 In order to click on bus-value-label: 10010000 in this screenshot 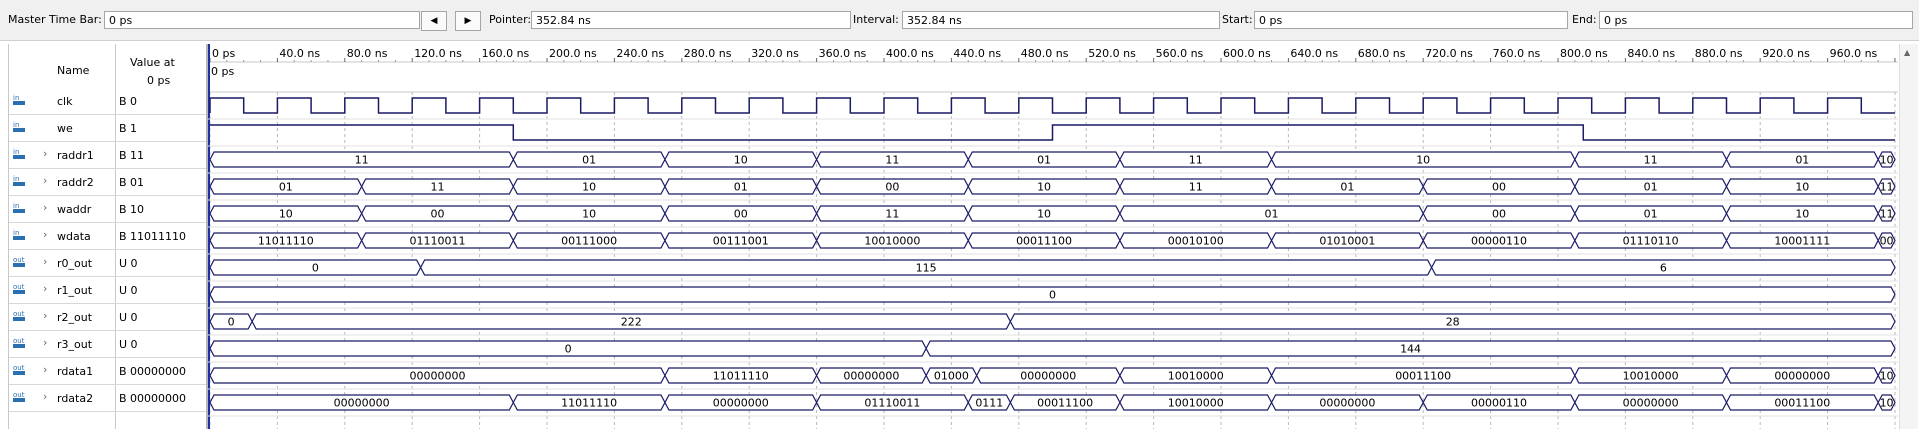, I will do `click(892, 241)`.